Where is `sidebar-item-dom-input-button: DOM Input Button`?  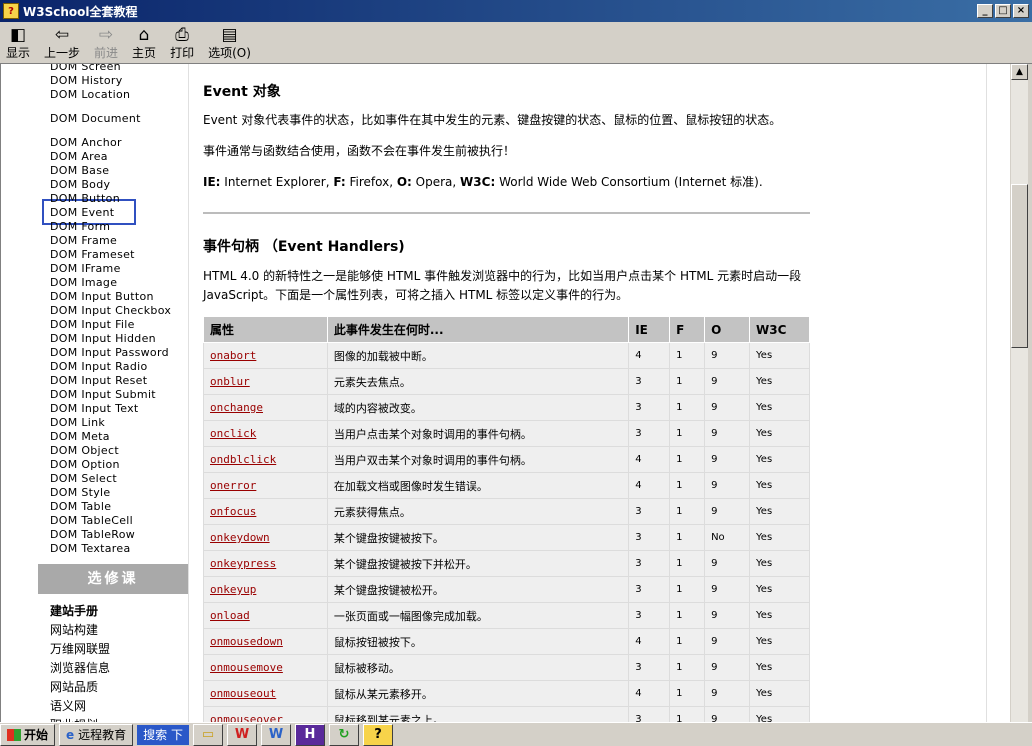
sidebar-item-dom-input-button: DOM Input Button is located at coordinates (102, 297).